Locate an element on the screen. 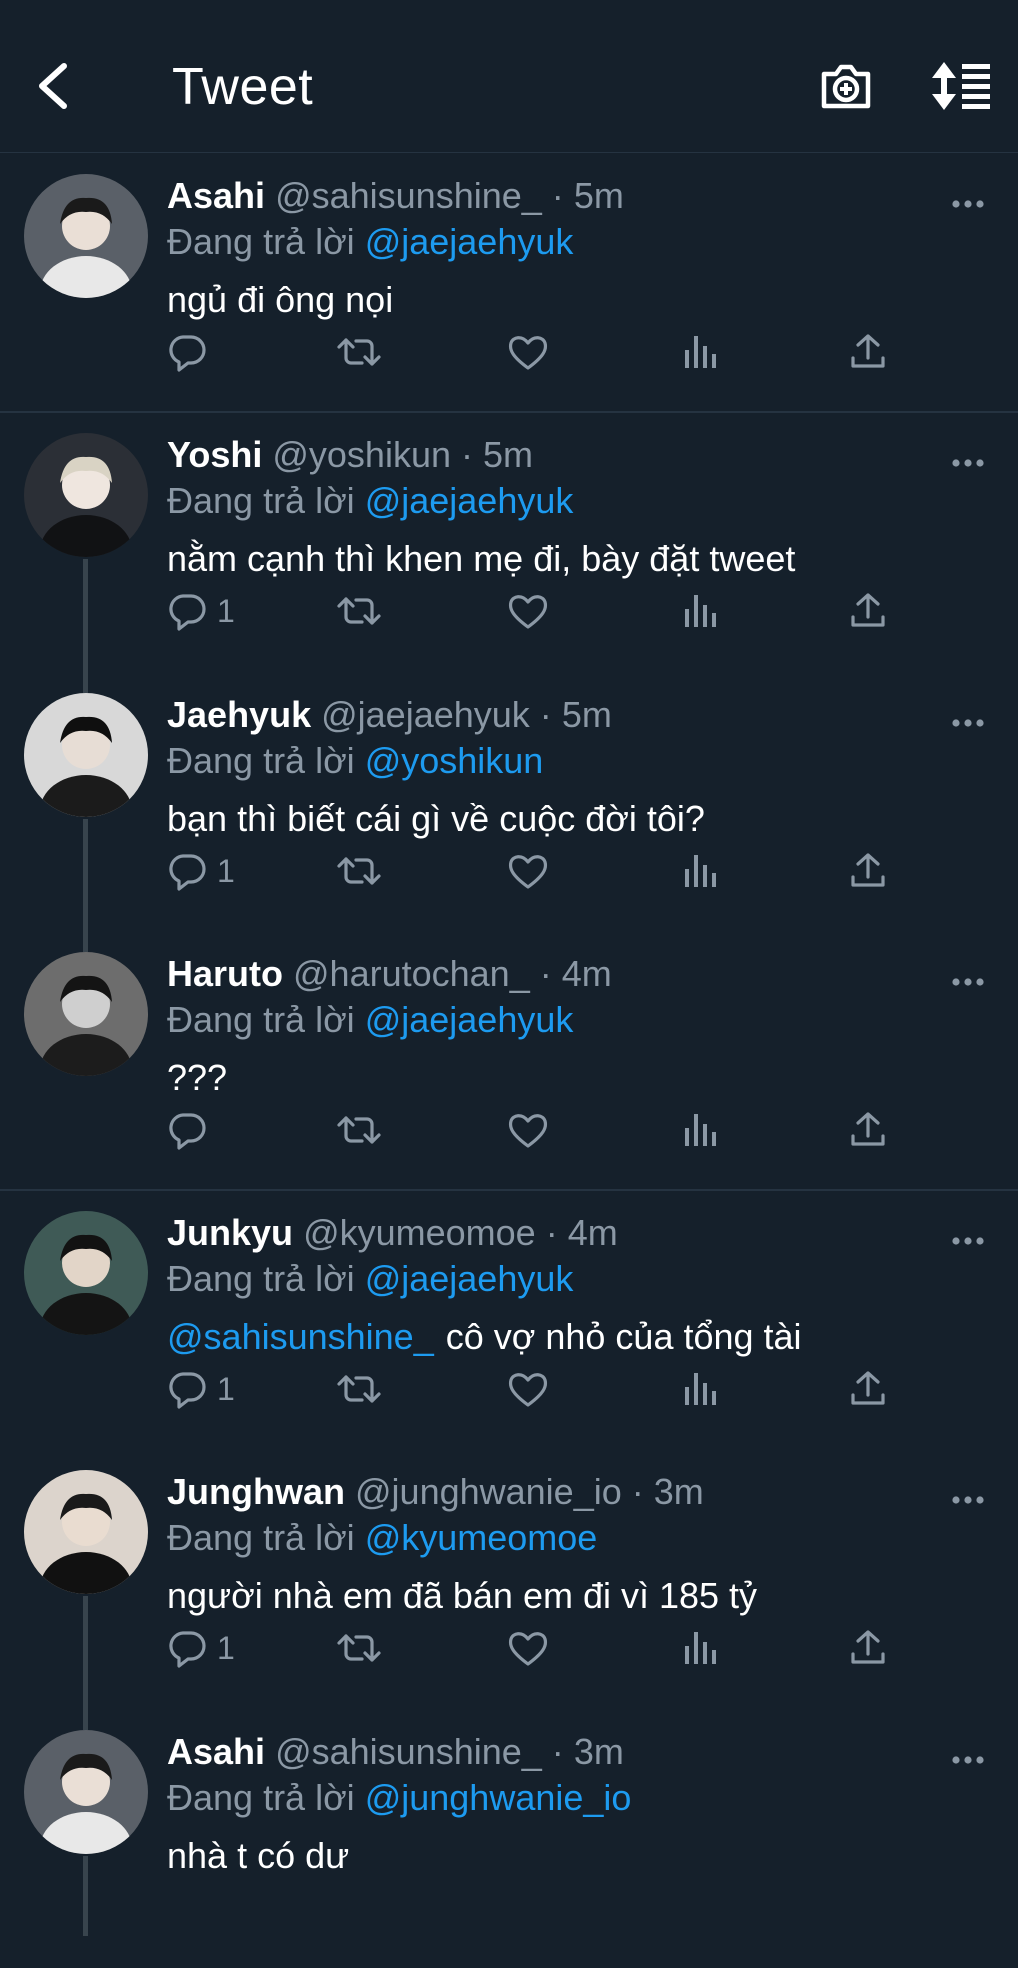  replying-to-handle: @junghwanie_io is located at coordinates (498, 1797).